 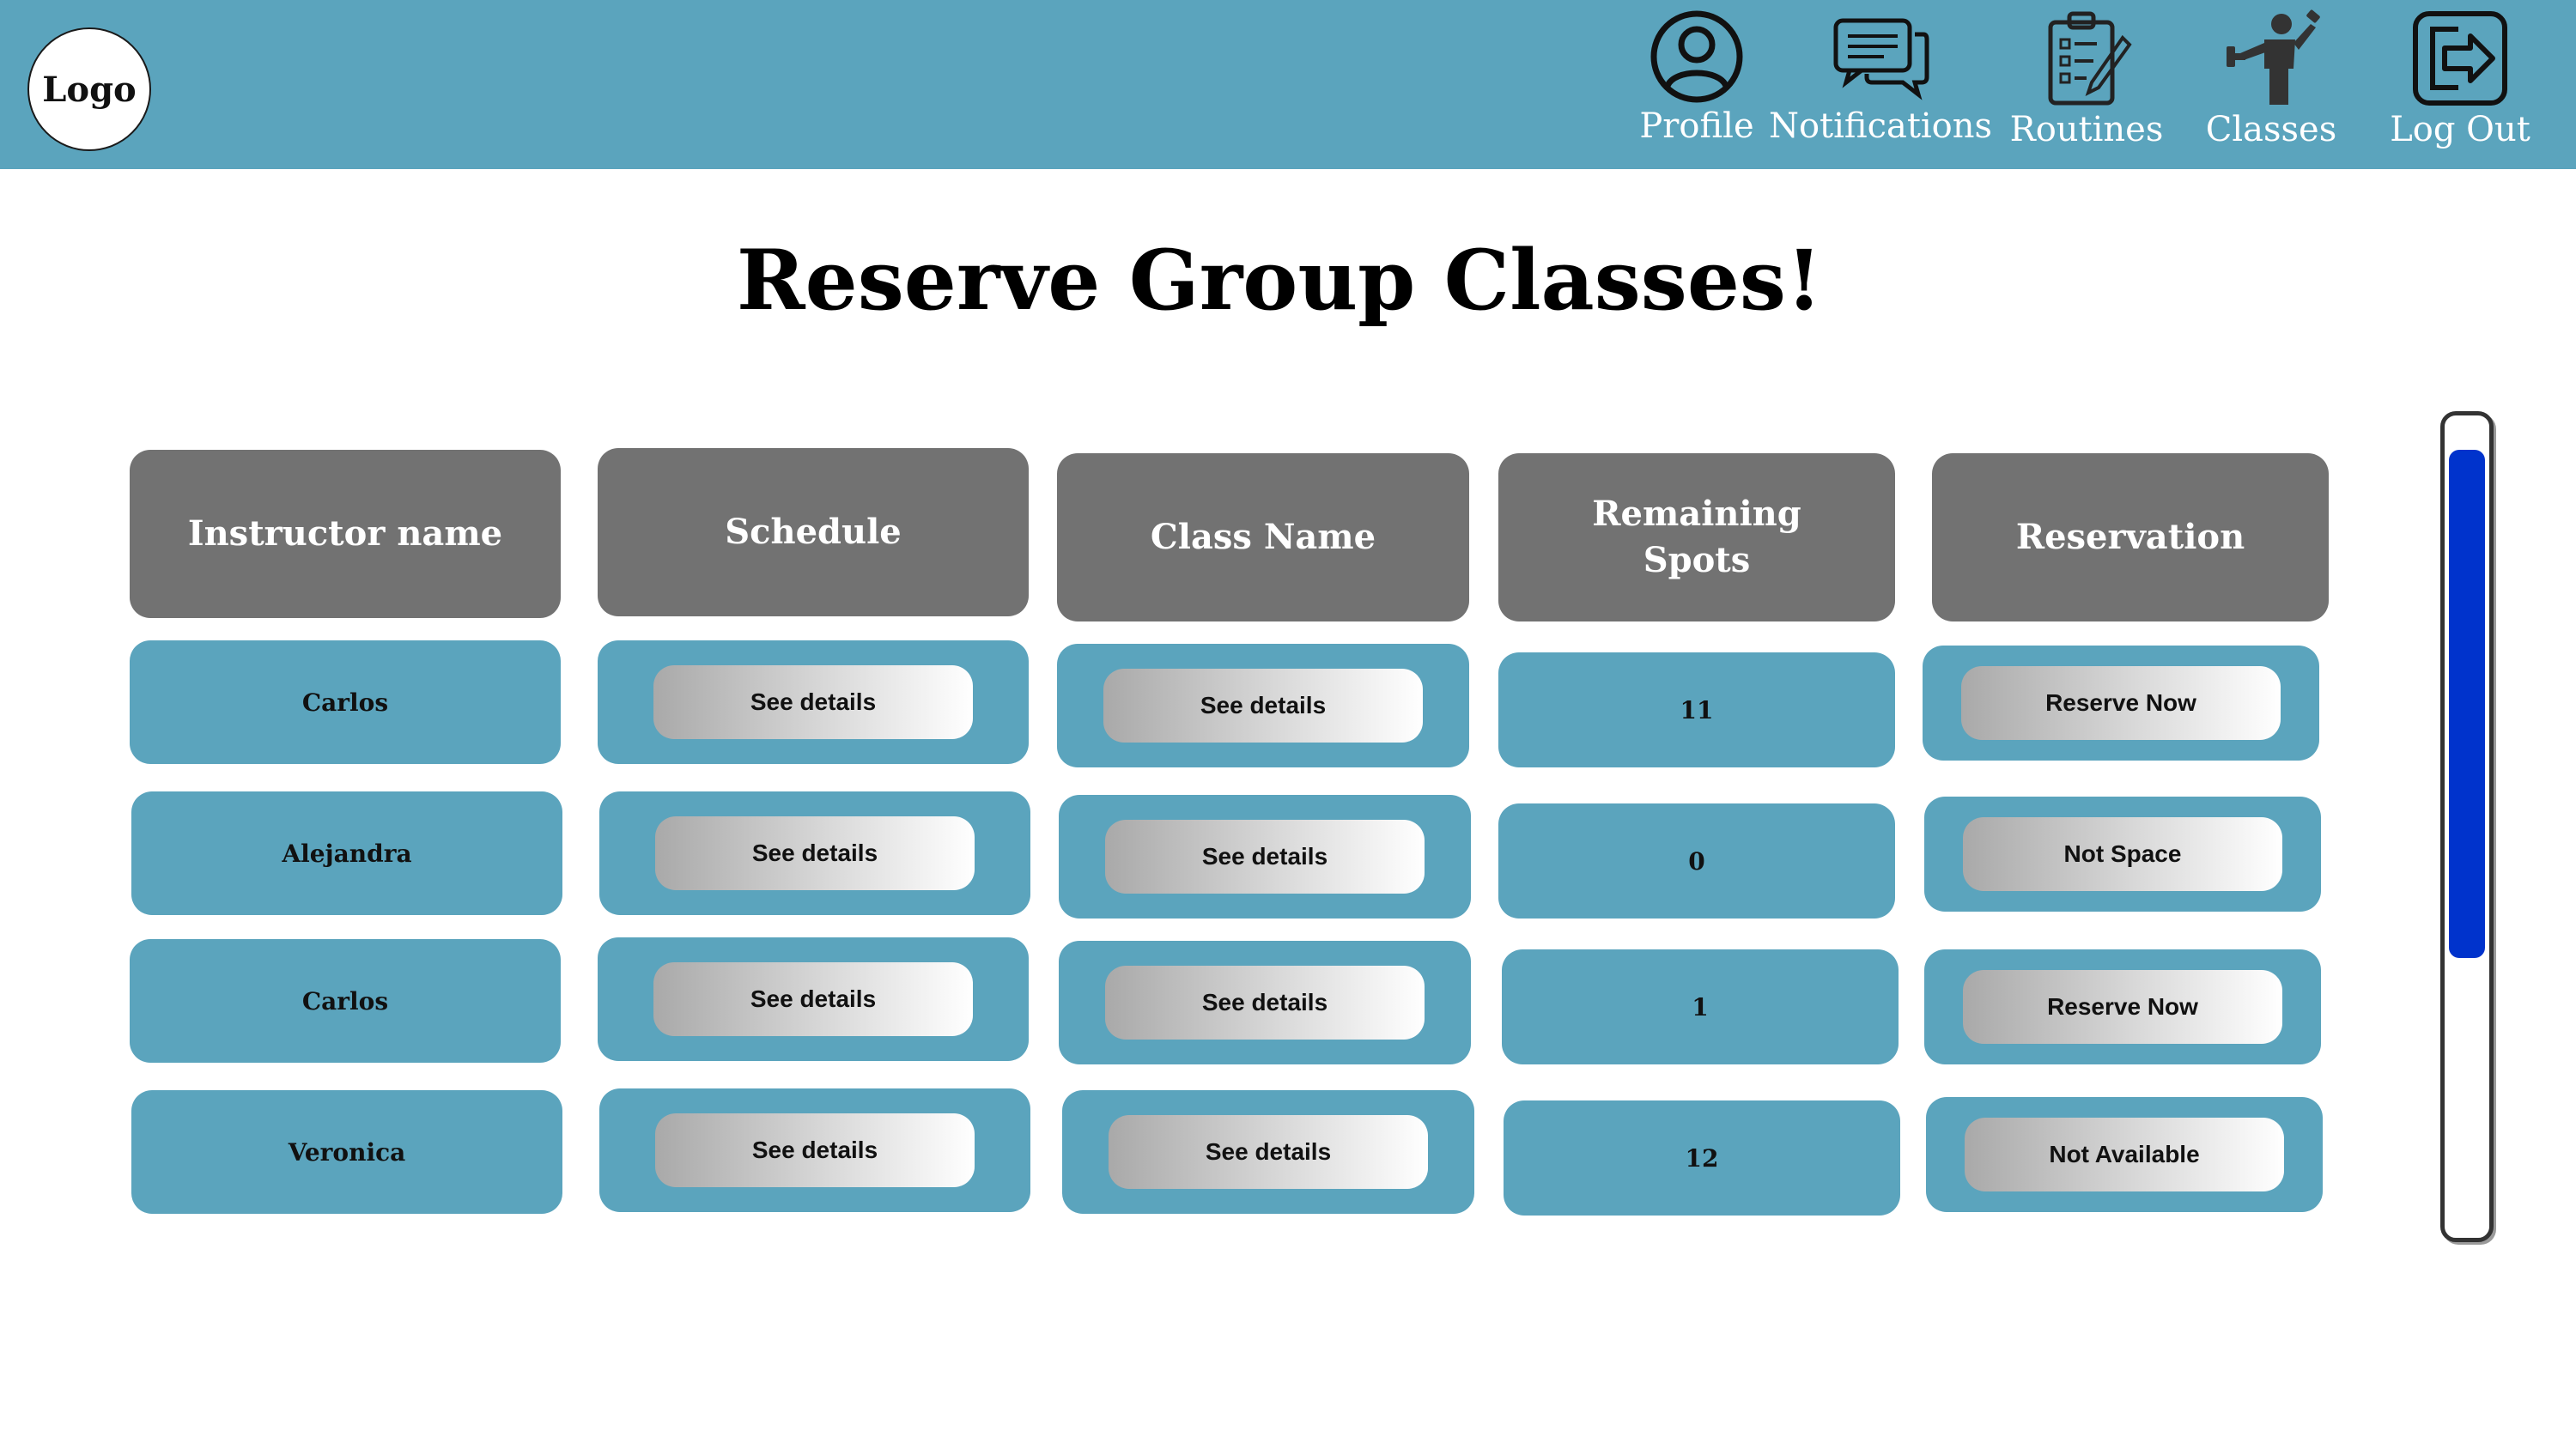 I want to click on table-cell-remaining-spots: 11, so click(x=1697, y=709).